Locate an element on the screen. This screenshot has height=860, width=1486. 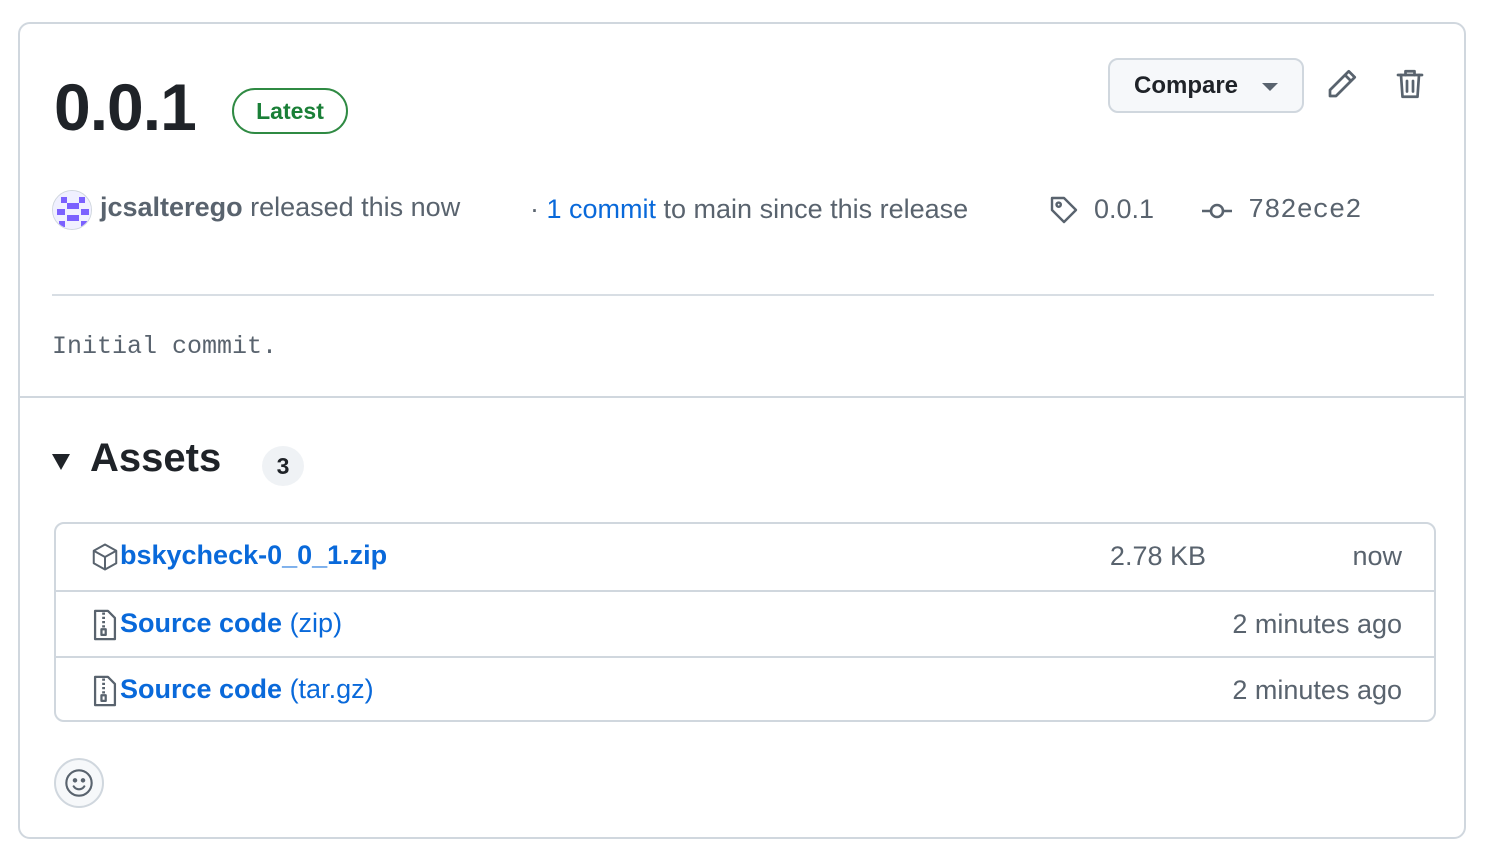
assets-heading: Assets is located at coordinates (155, 458).